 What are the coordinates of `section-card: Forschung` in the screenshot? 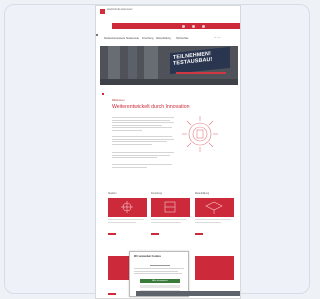 It's located at (171, 214).